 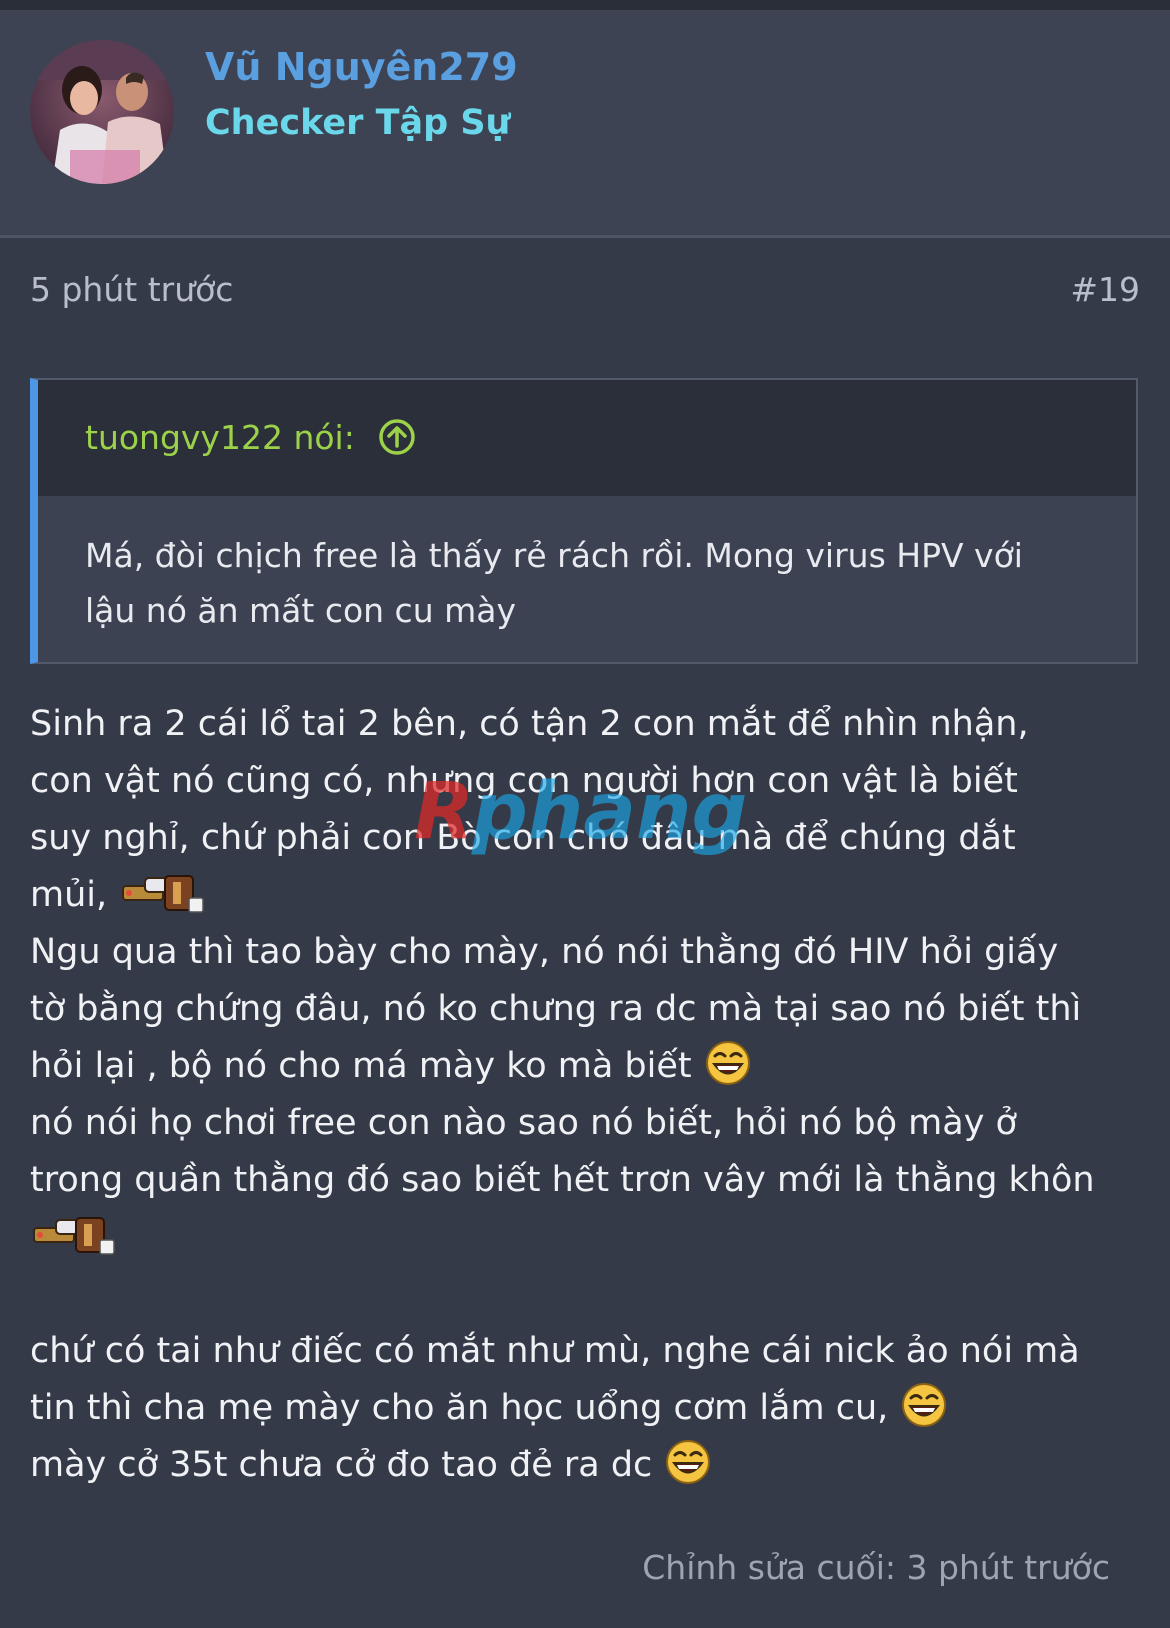 What do you see at coordinates (397, 437) in the screenshot?
I see `arrow-up-circle-icon` at bounding box center [397, 437].